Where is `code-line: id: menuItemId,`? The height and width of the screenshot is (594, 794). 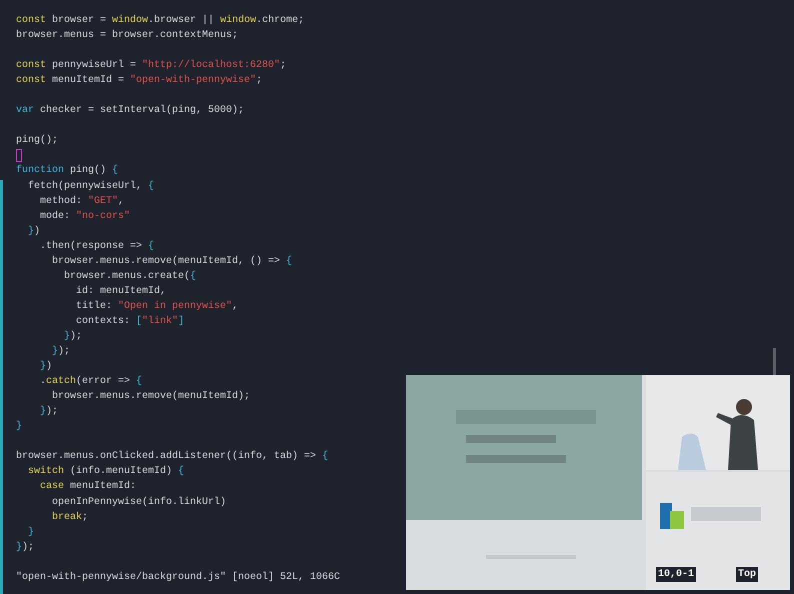 code-line: id: menuItemId, is located at coordinates (120, 291).